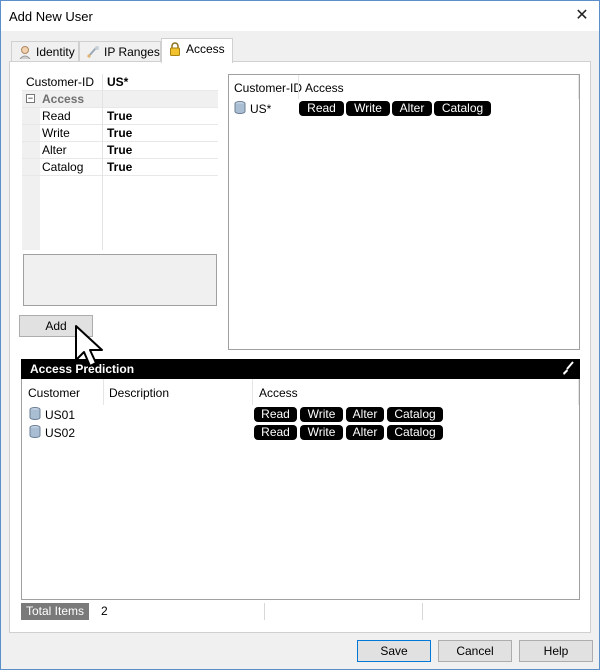 This screenshot has height=670, width=600. What do you see at coordinates (475, 651) in the screenshot?
I see `cancel-button: Cancel` at bounding box center [475, 651].